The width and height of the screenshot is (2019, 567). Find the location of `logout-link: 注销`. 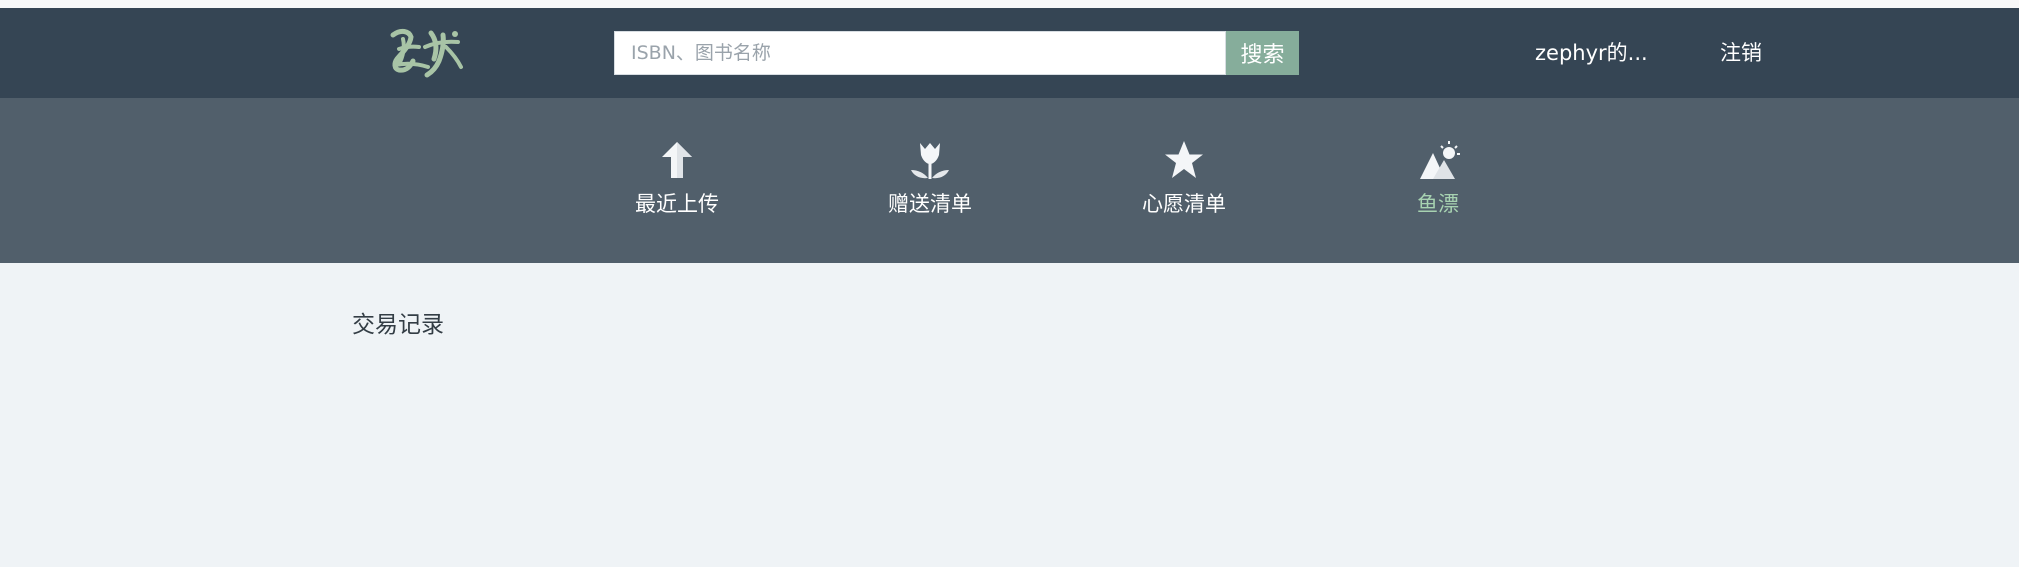

logout-link: 注销 is located at coordinates (1741, 53).